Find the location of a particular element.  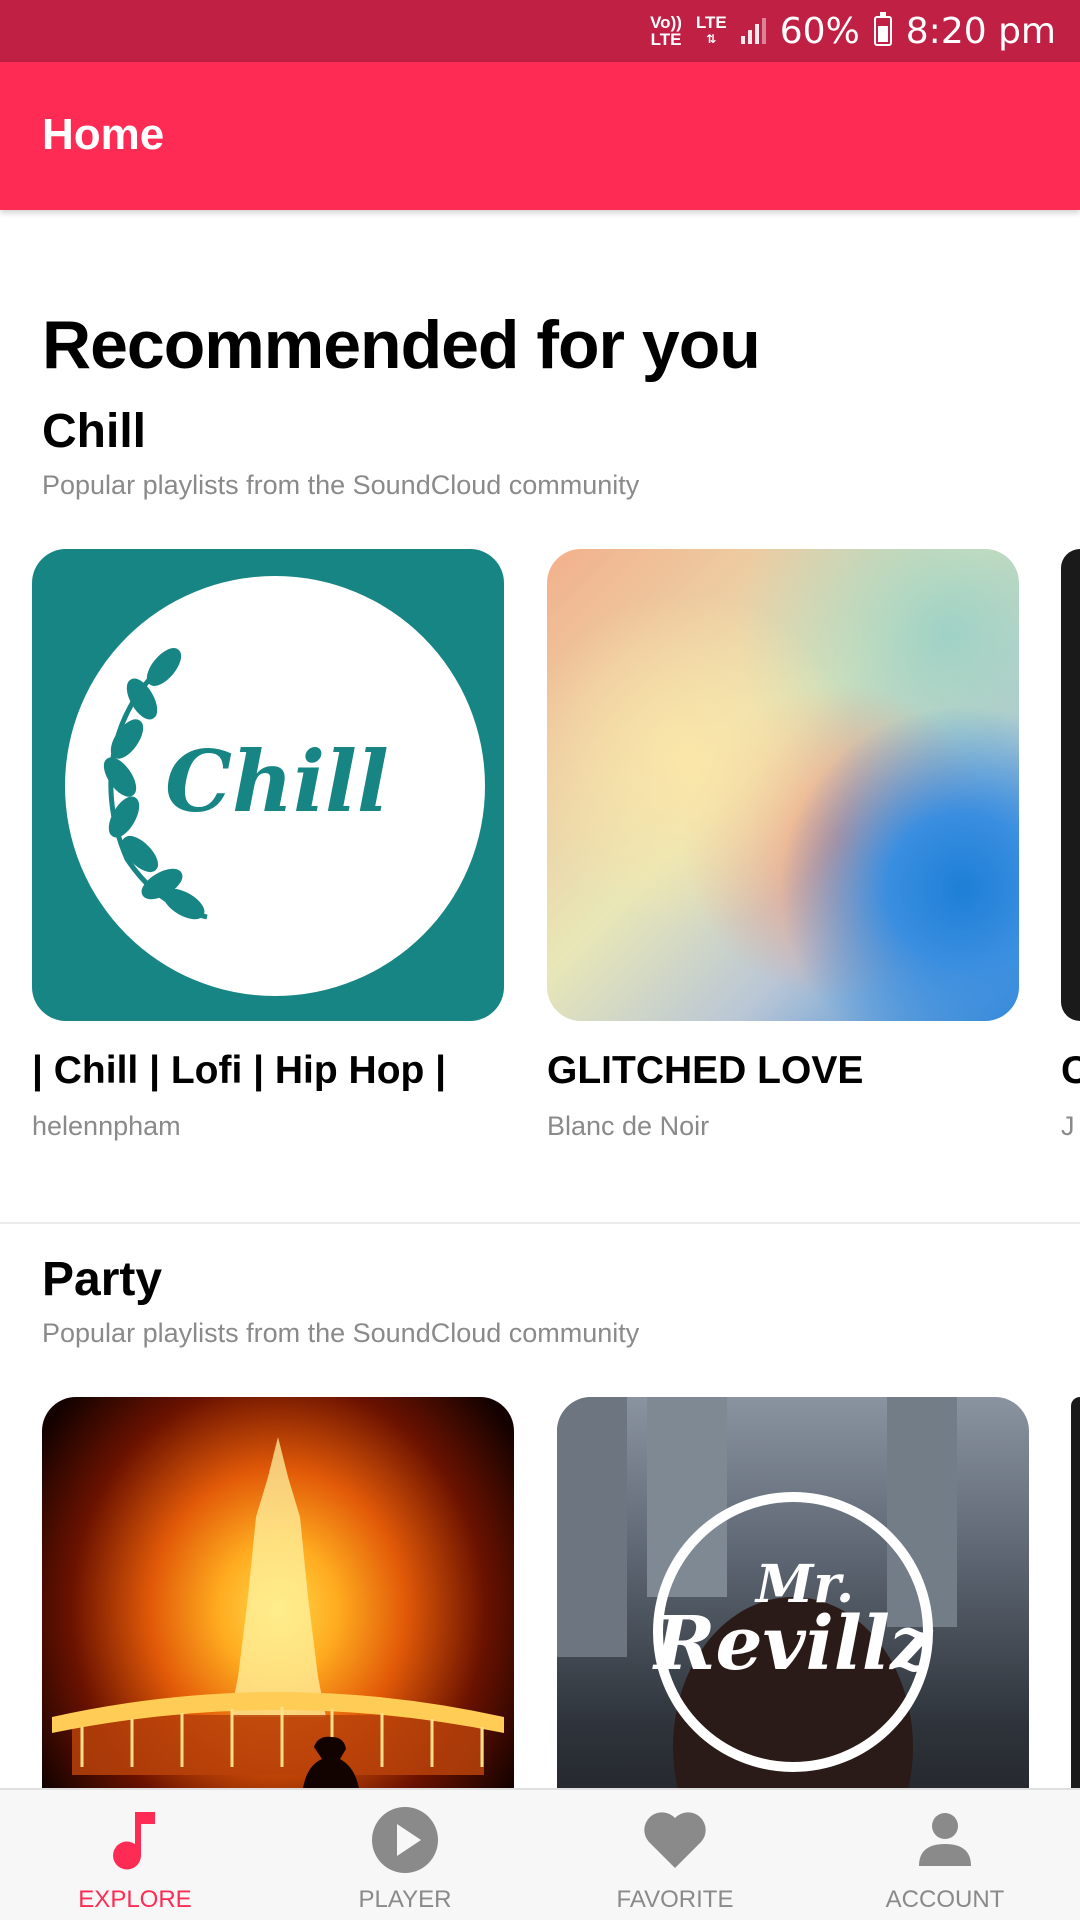

battery-percent: 60% is located at coordinates (819, 31).